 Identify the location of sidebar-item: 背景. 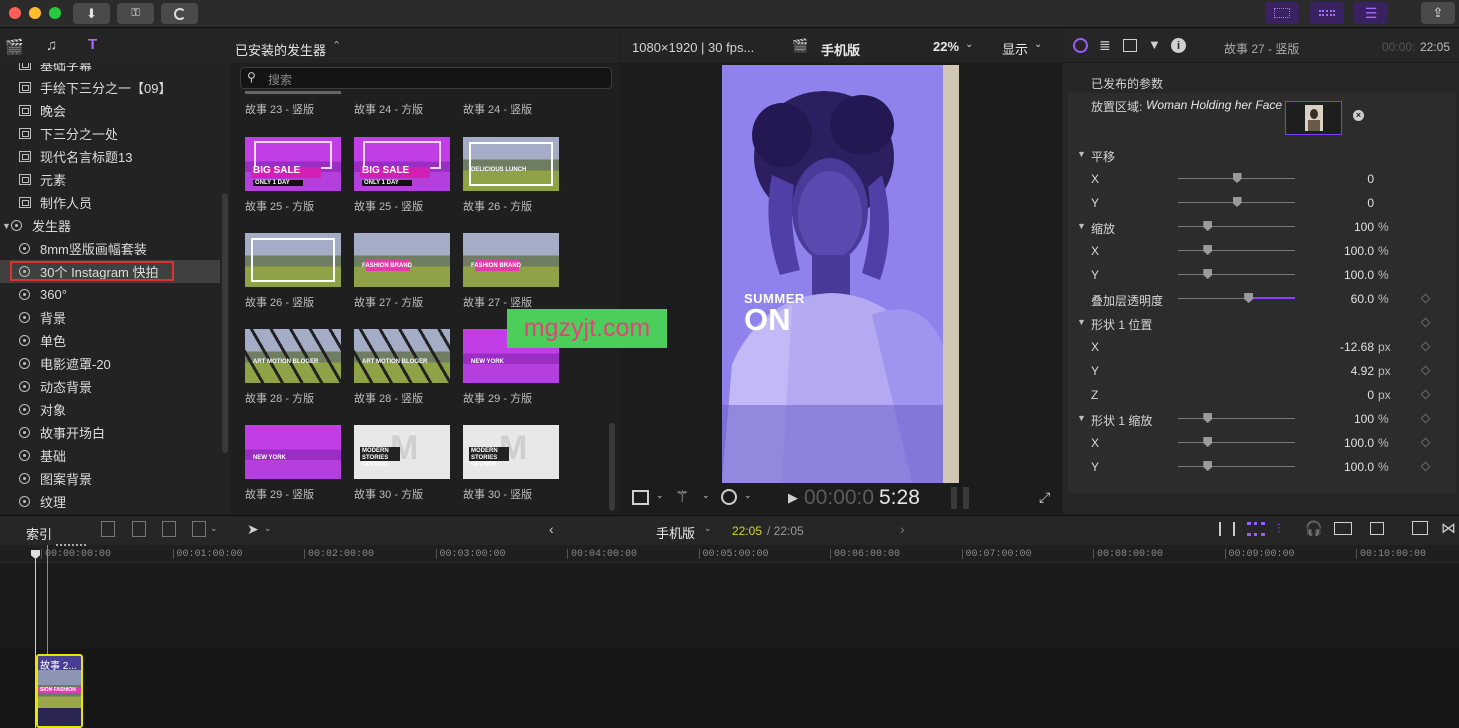
(110, 317).